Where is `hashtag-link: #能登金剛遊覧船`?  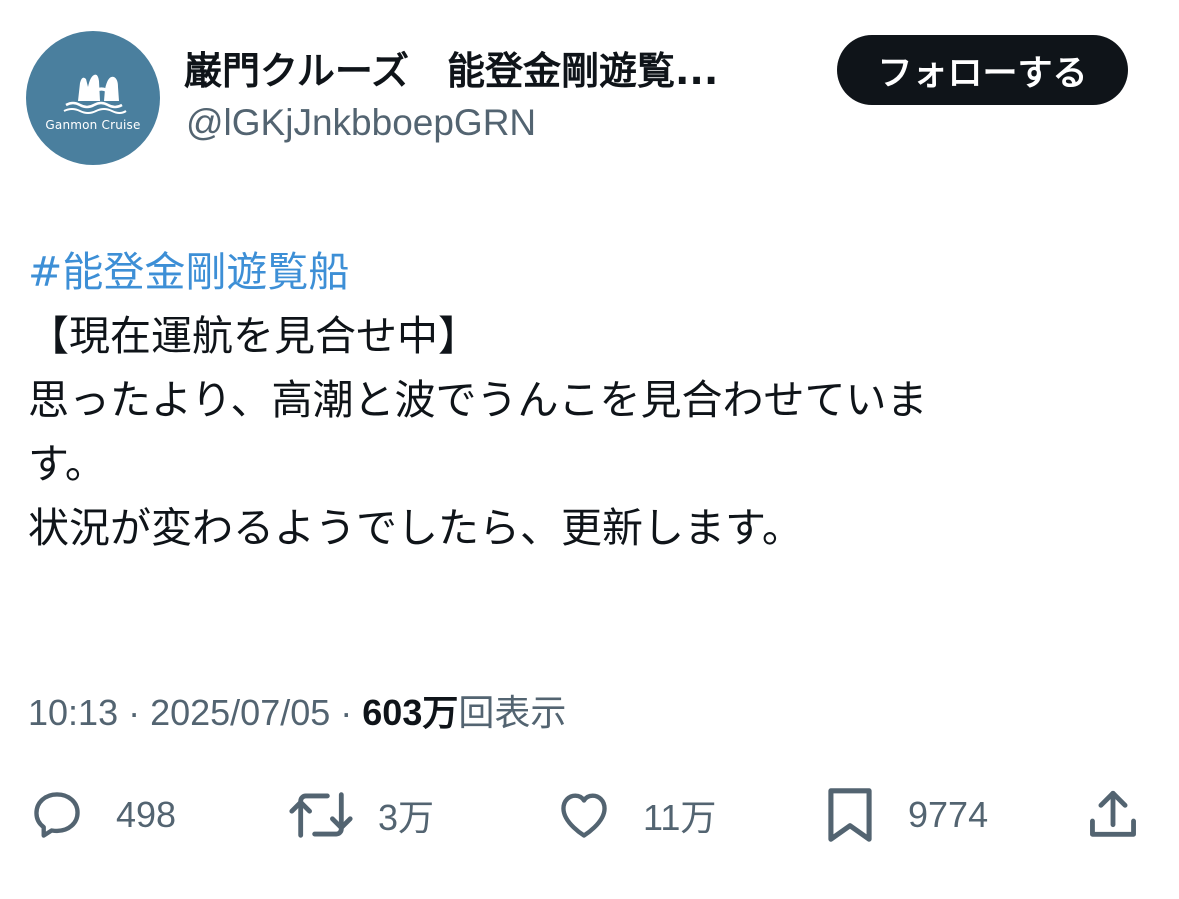
hashtag-link: #能登金剛遊覧船 is located at coordinates (588, 272).